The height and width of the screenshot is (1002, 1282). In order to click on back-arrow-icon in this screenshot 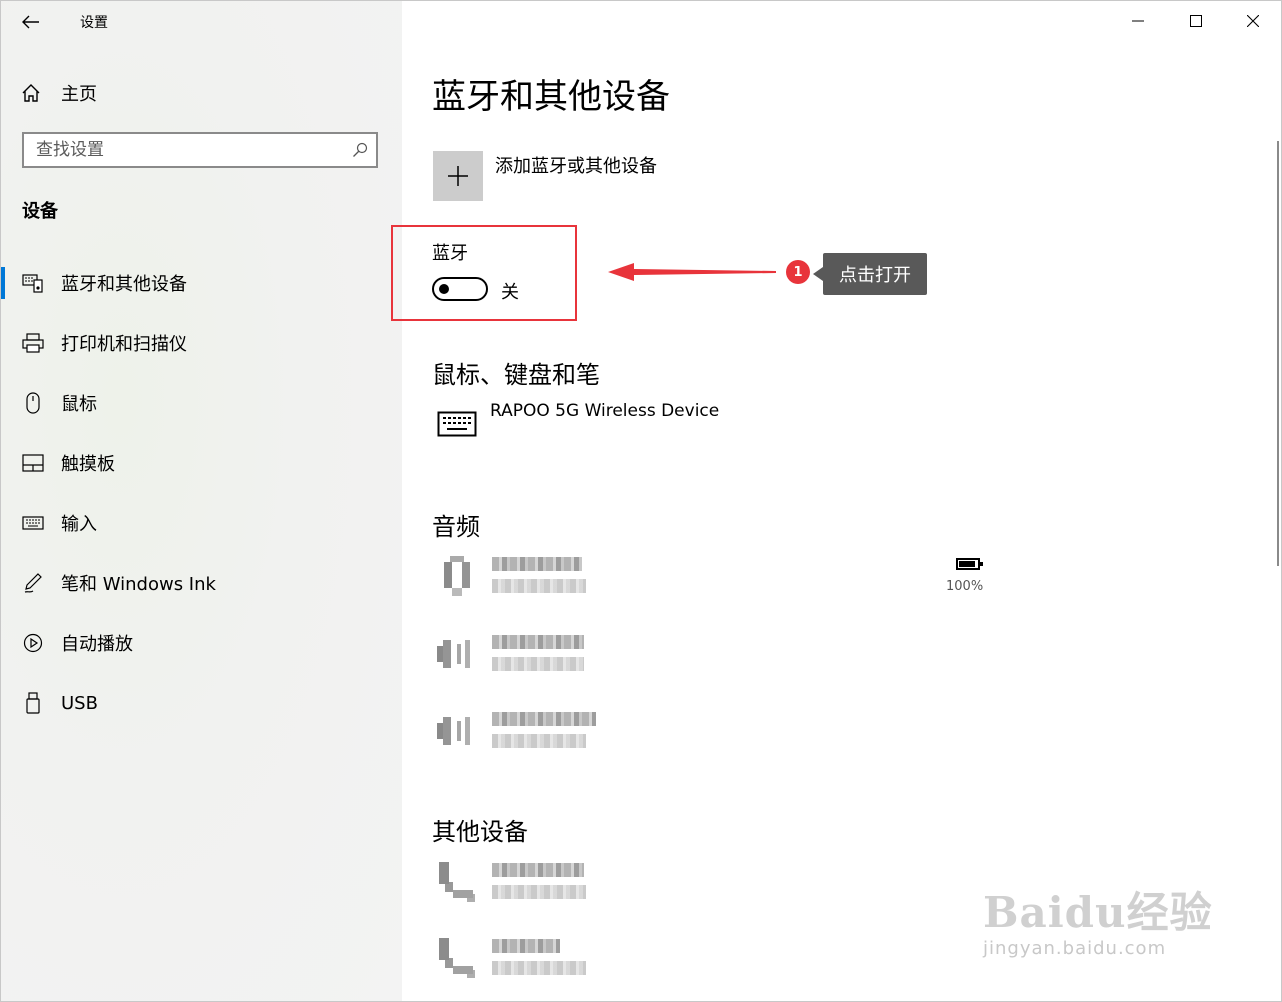, I will do `click(30, 22)`.